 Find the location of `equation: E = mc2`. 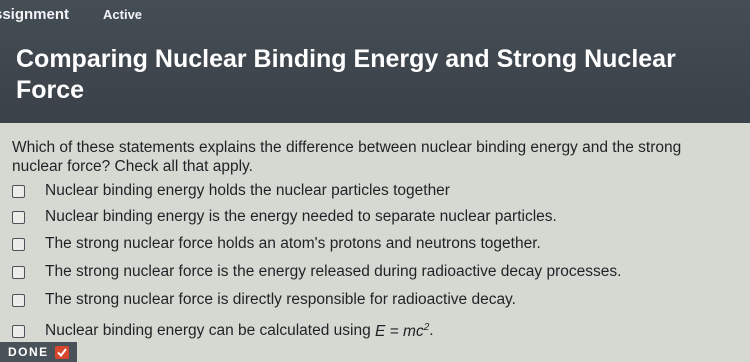

equation: E = mc2 is located at coordinates (402, 330).